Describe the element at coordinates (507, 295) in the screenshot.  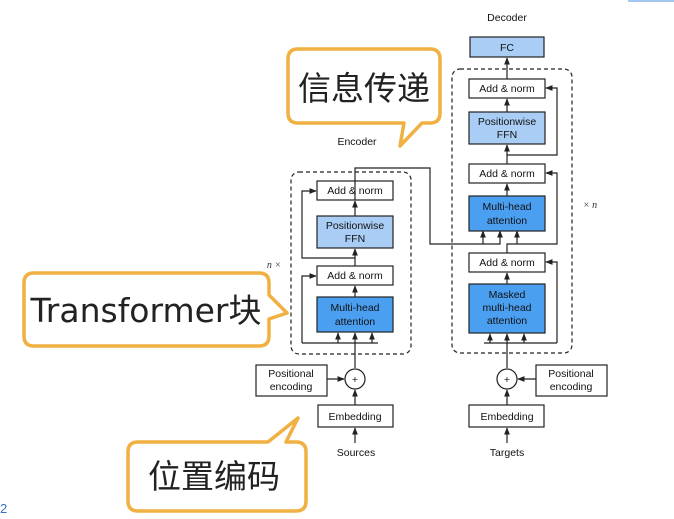
I see `decoder-masked-label-line1: Masked` at that location.